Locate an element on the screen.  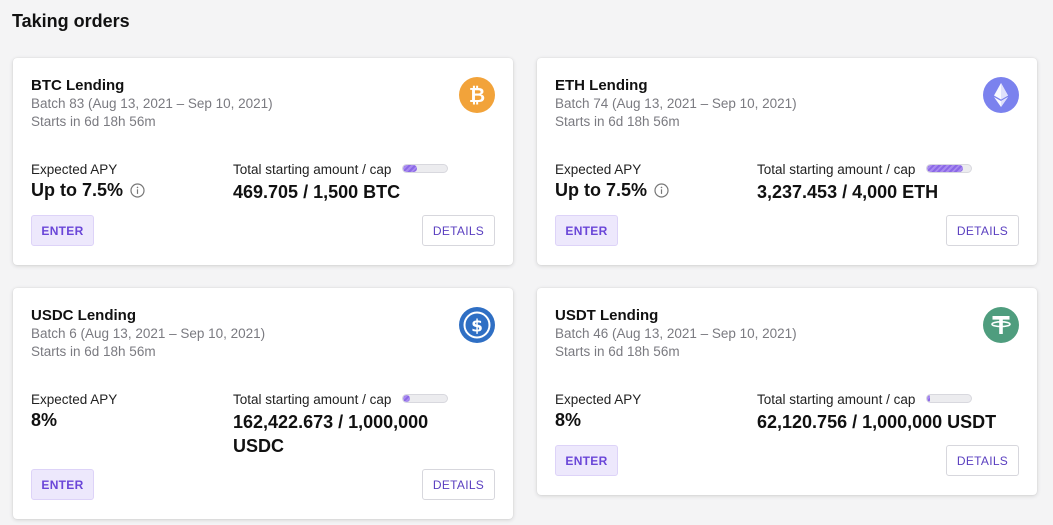
card-title: ETH Lending is located at coordinates (601, 85).